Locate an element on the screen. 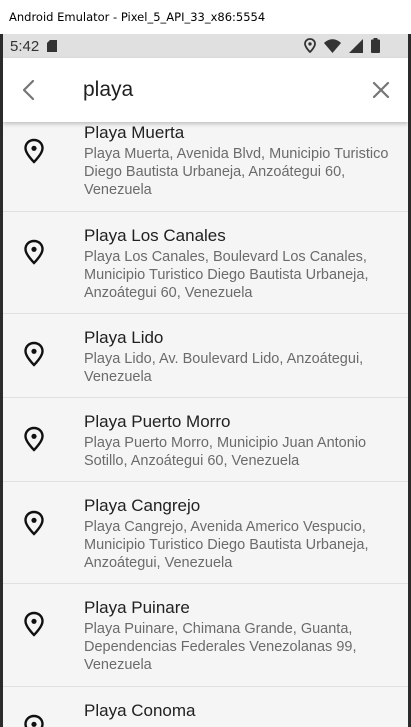  result-title: Playa Puinare is located at coordinates (137, 607).